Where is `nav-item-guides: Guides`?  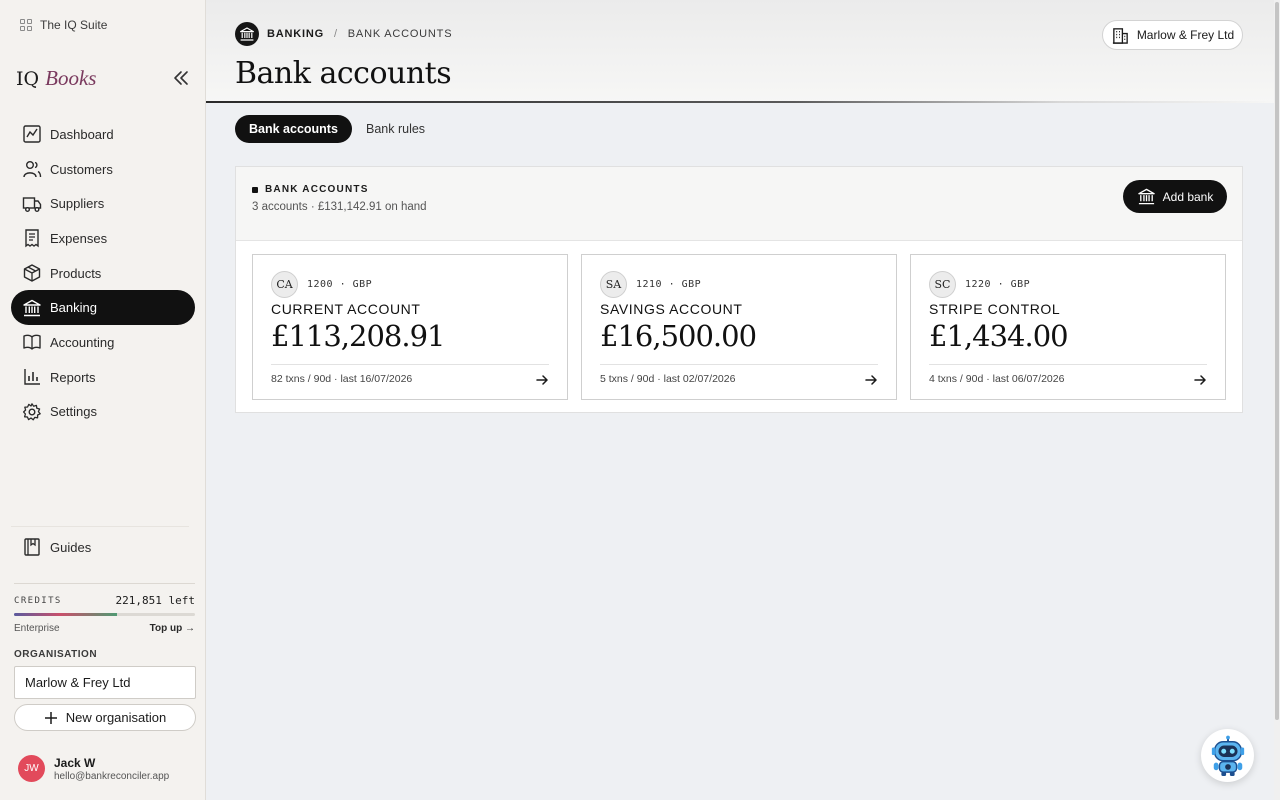 nav-item-guides: Guides is located at coordinates (100, 547).